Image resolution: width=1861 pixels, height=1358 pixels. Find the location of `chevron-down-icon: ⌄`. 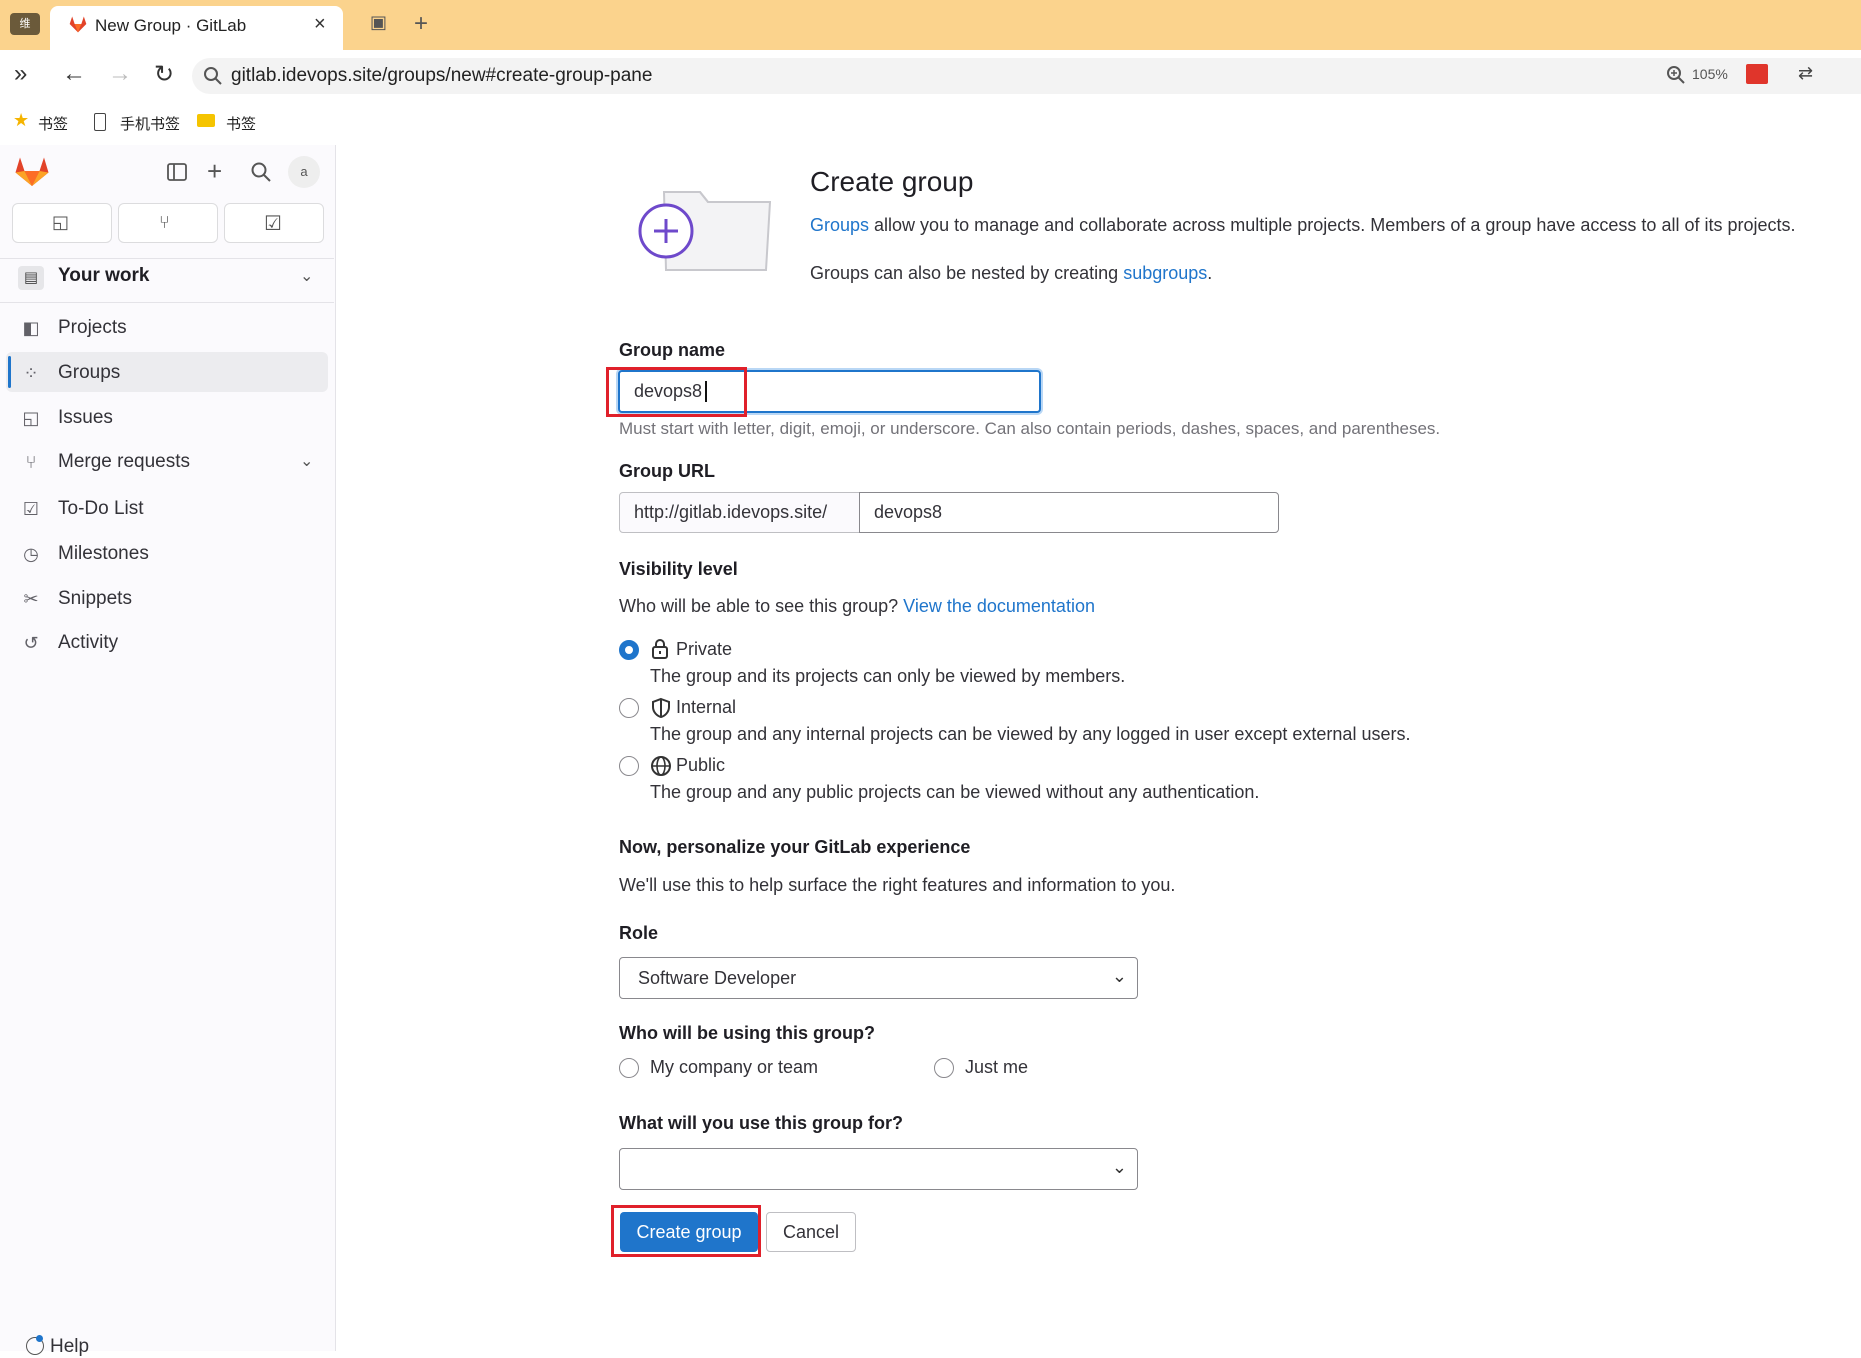

chevron-down-icon: ⌄ is located at coordinates (306, 276).